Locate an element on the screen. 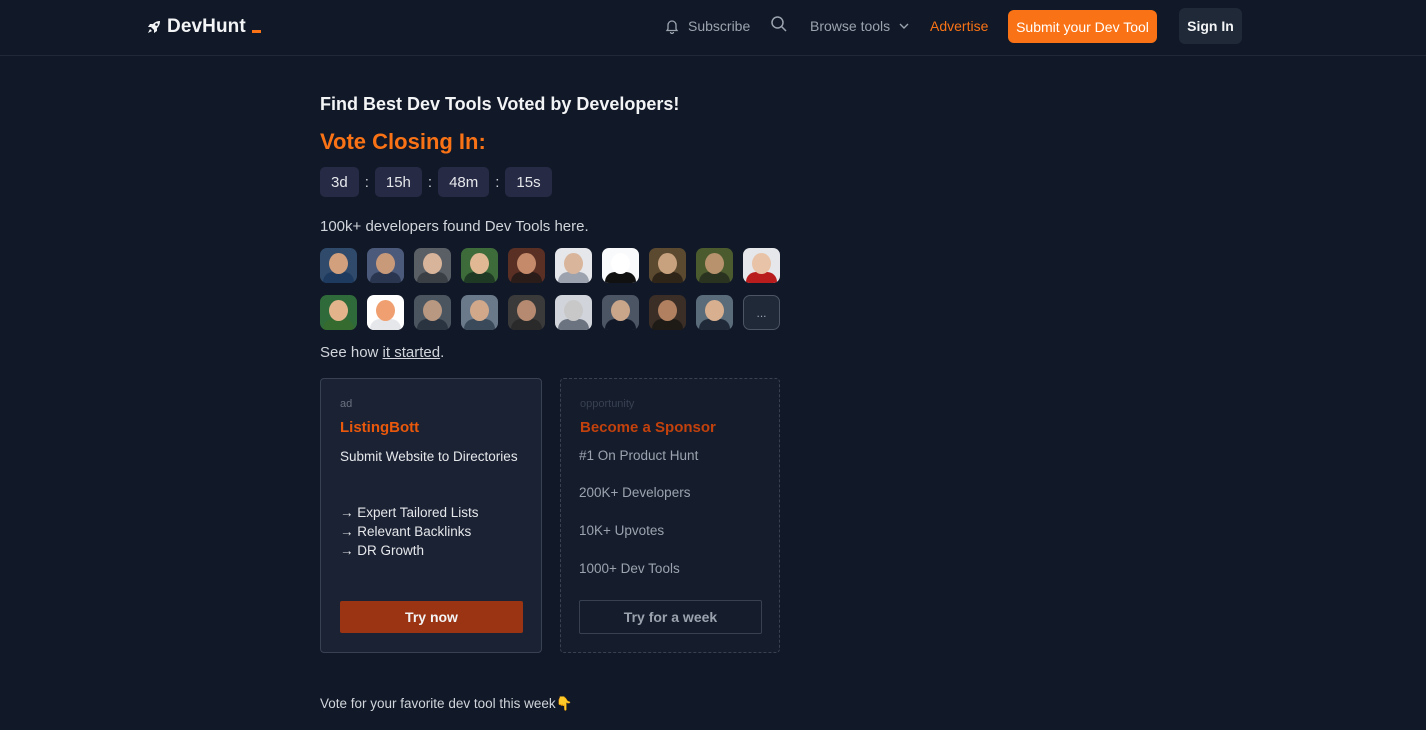  sponsor-tag: opportunity is located at coordinates (607, 404).